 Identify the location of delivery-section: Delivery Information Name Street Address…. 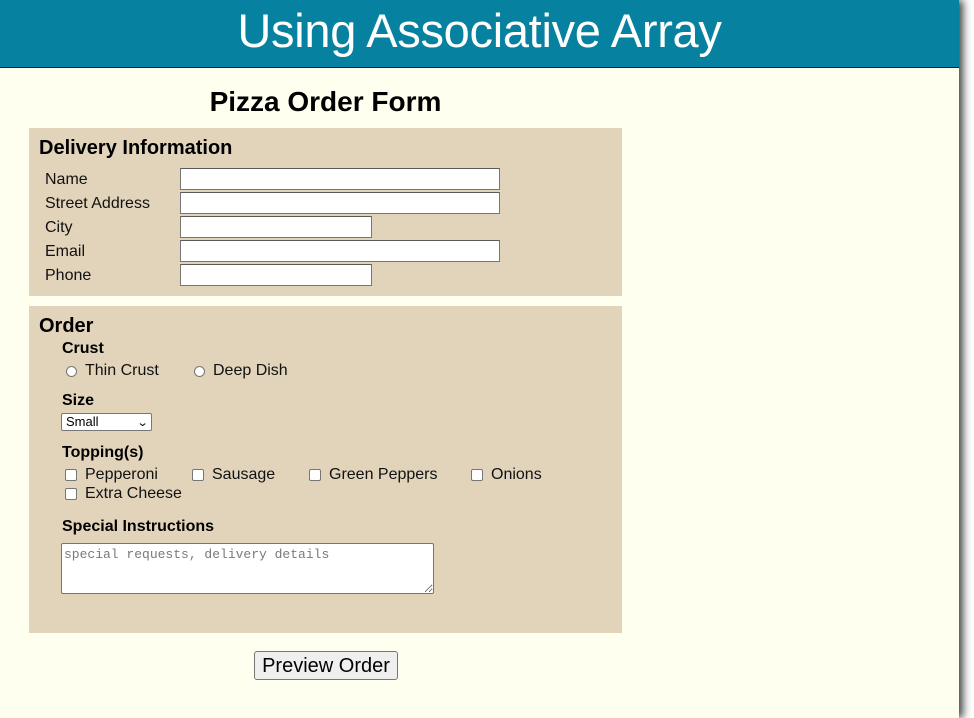
(325, 212).